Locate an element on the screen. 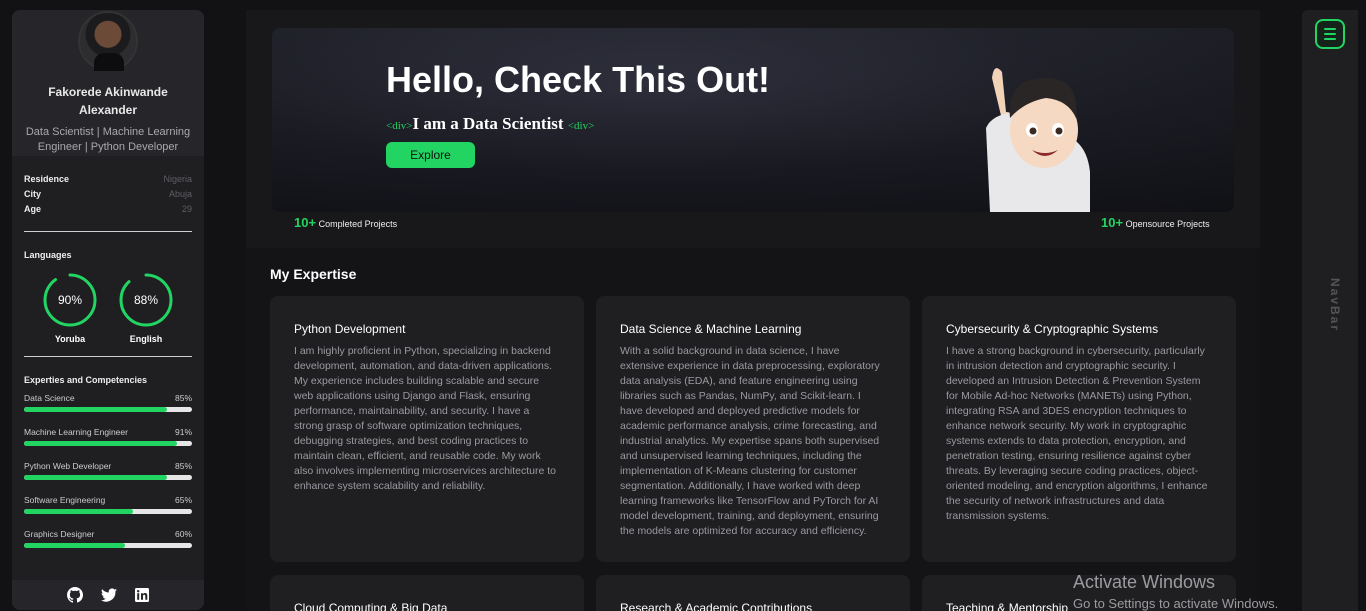 The image size is (1366, 611). info-value: Abuja is located at coordinates (180, 194).